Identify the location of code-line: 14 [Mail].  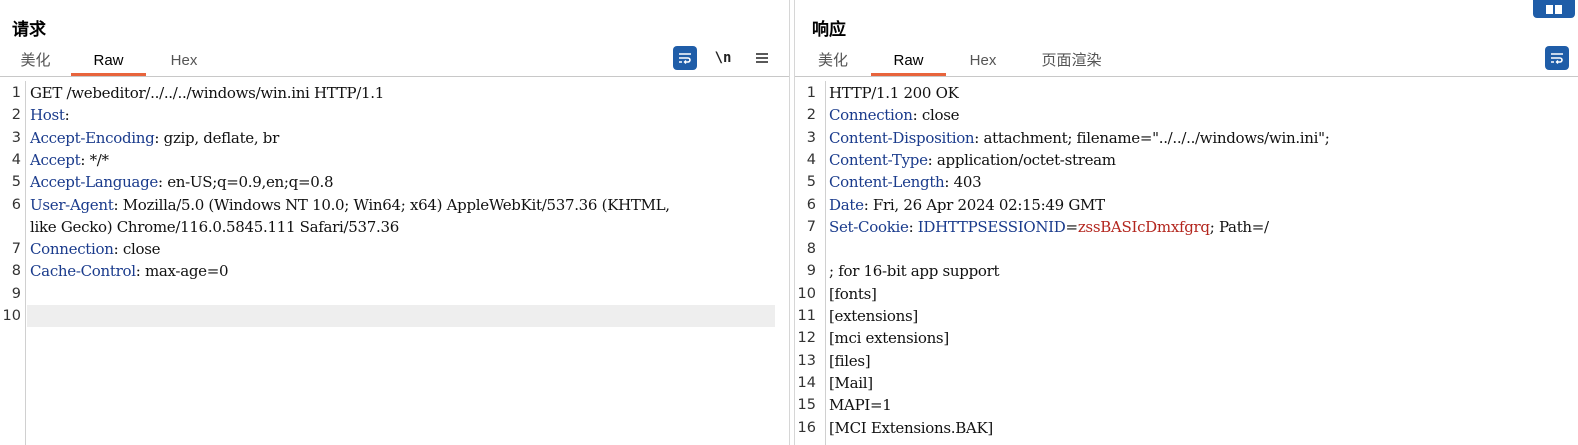
(1179, 383).